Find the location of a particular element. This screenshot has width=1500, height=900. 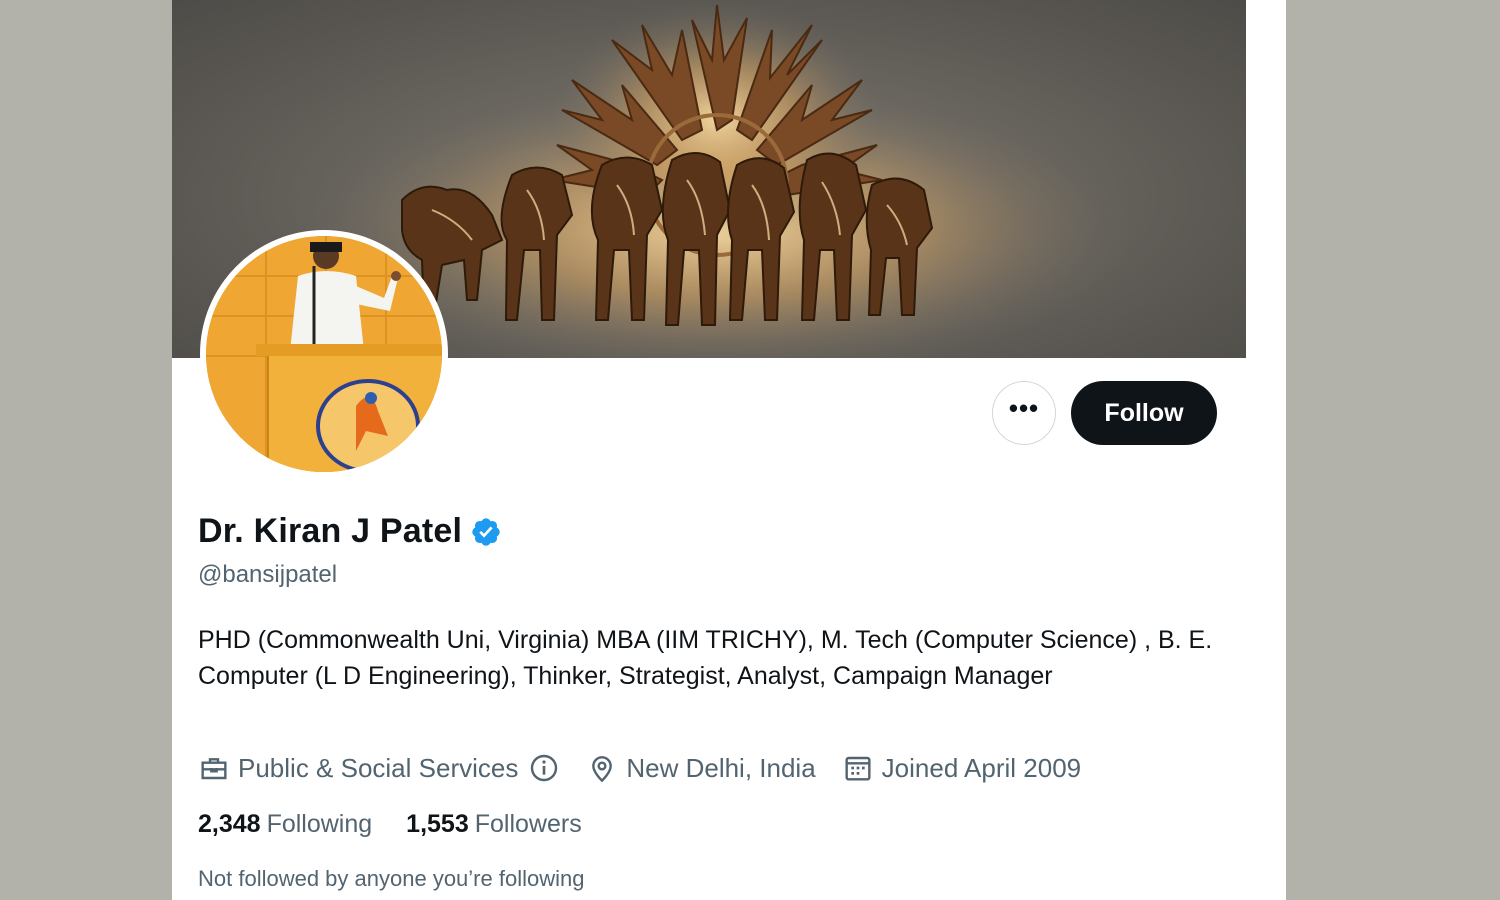

follow-button: Follow is located at coordinates (1144, 413).